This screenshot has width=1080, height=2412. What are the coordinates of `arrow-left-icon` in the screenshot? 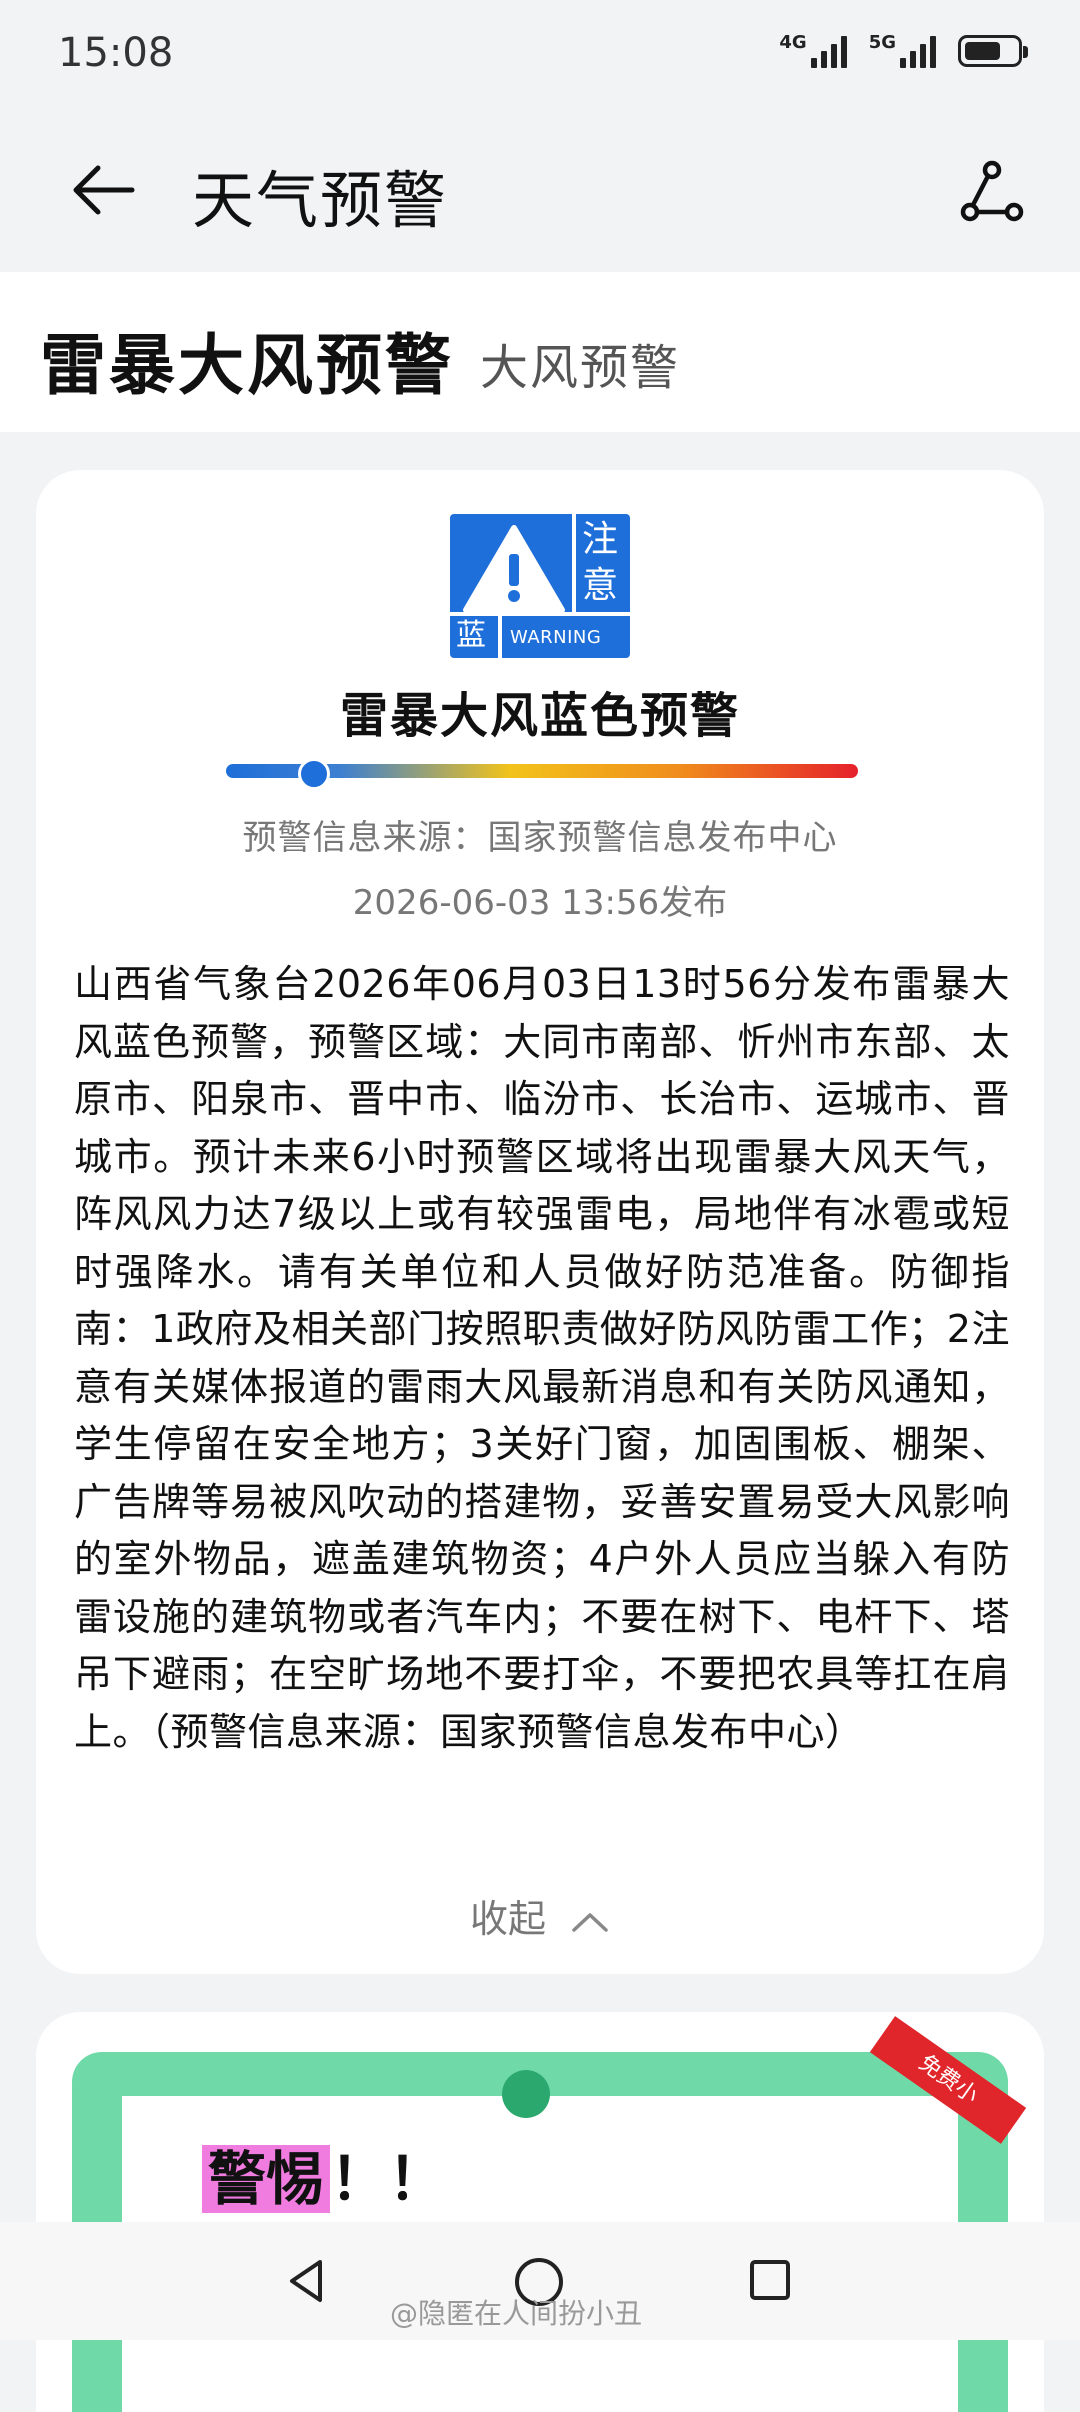 It's located at (104, 190).